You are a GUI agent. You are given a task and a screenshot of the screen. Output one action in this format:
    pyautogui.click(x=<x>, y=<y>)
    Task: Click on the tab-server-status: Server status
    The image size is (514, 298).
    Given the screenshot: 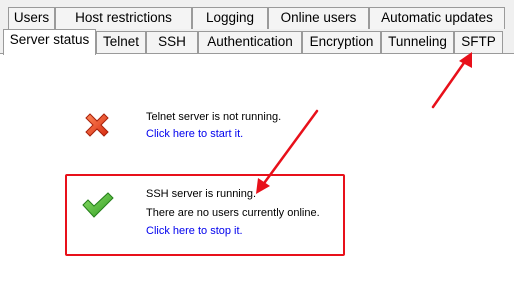 What is the action you would take?
    pyautogui.click(x=49, y=42)
    